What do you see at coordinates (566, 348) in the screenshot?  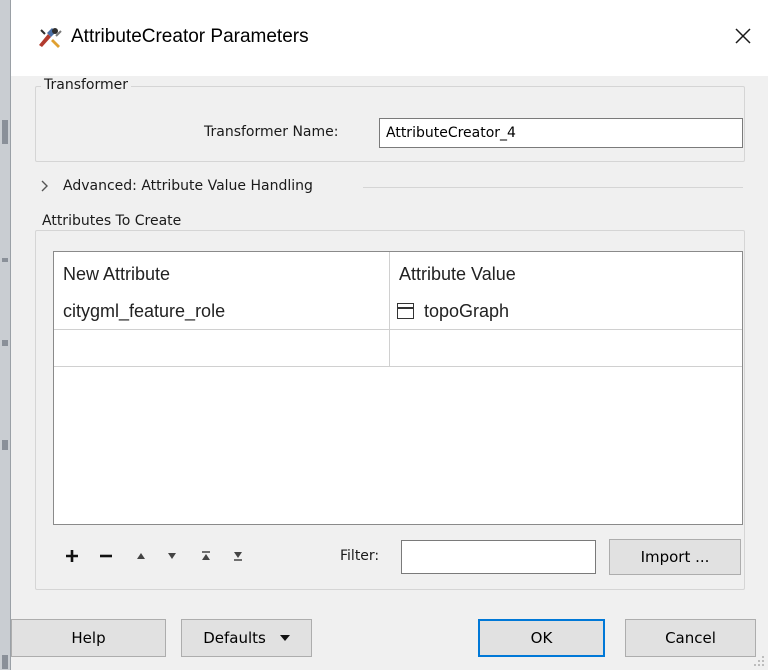 I see `empty-value-cell` at bounding box center [566, 348].